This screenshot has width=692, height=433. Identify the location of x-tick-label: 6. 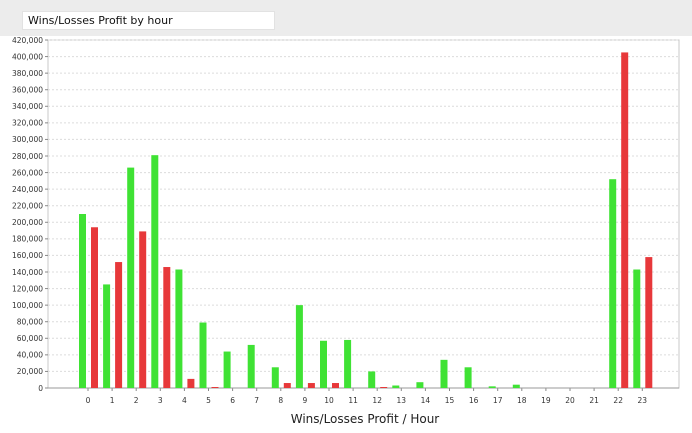
(232, 400).